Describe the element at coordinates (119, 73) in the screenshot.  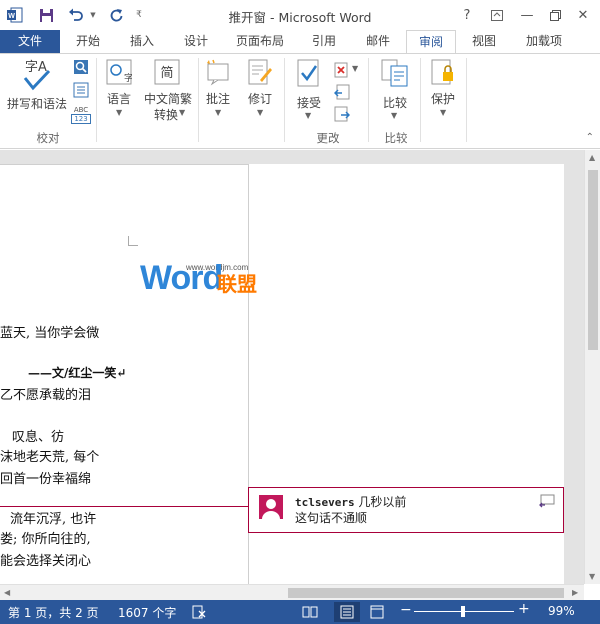
I see `language-icon: 字` at that location.